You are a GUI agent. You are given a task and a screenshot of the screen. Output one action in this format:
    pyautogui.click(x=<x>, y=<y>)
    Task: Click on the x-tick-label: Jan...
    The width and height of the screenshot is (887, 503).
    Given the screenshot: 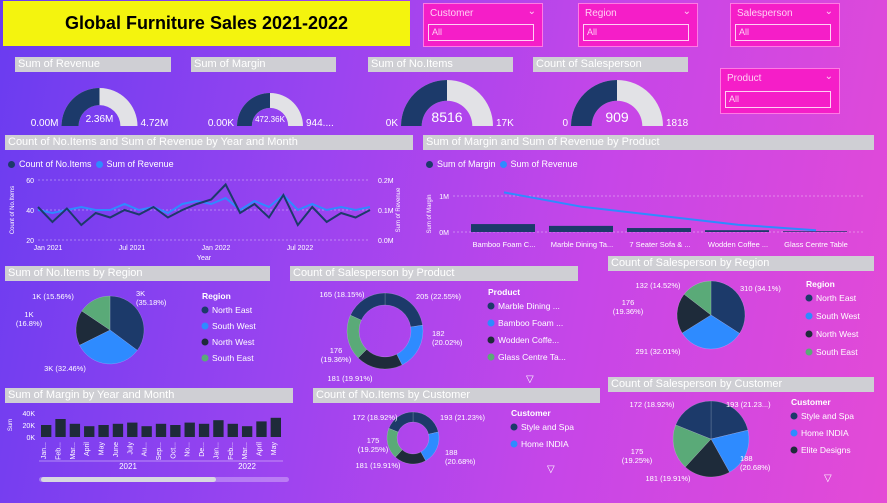 What is the action you would take?
    pyautogui.click(x=216, y=450)
    